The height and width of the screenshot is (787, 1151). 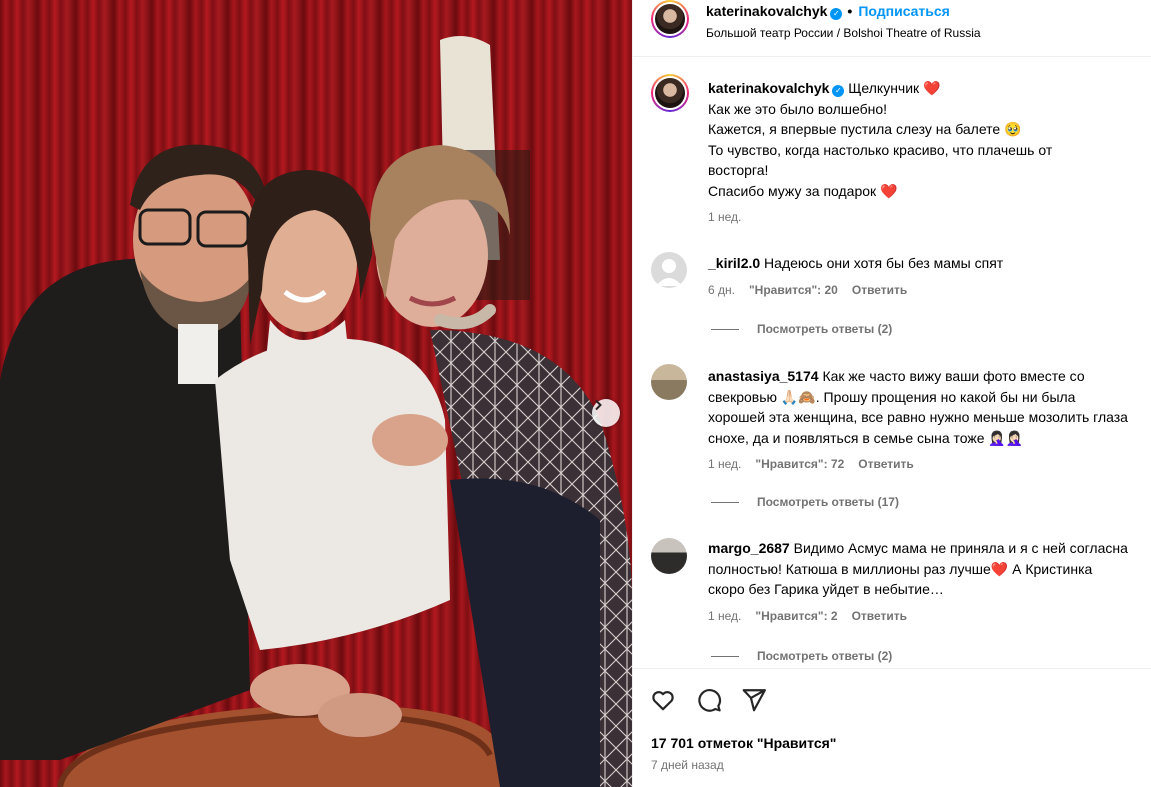 I want to click on header-user-line: katerinakovalchyk ✓ • Подписаться, so click(x=828, y=11).